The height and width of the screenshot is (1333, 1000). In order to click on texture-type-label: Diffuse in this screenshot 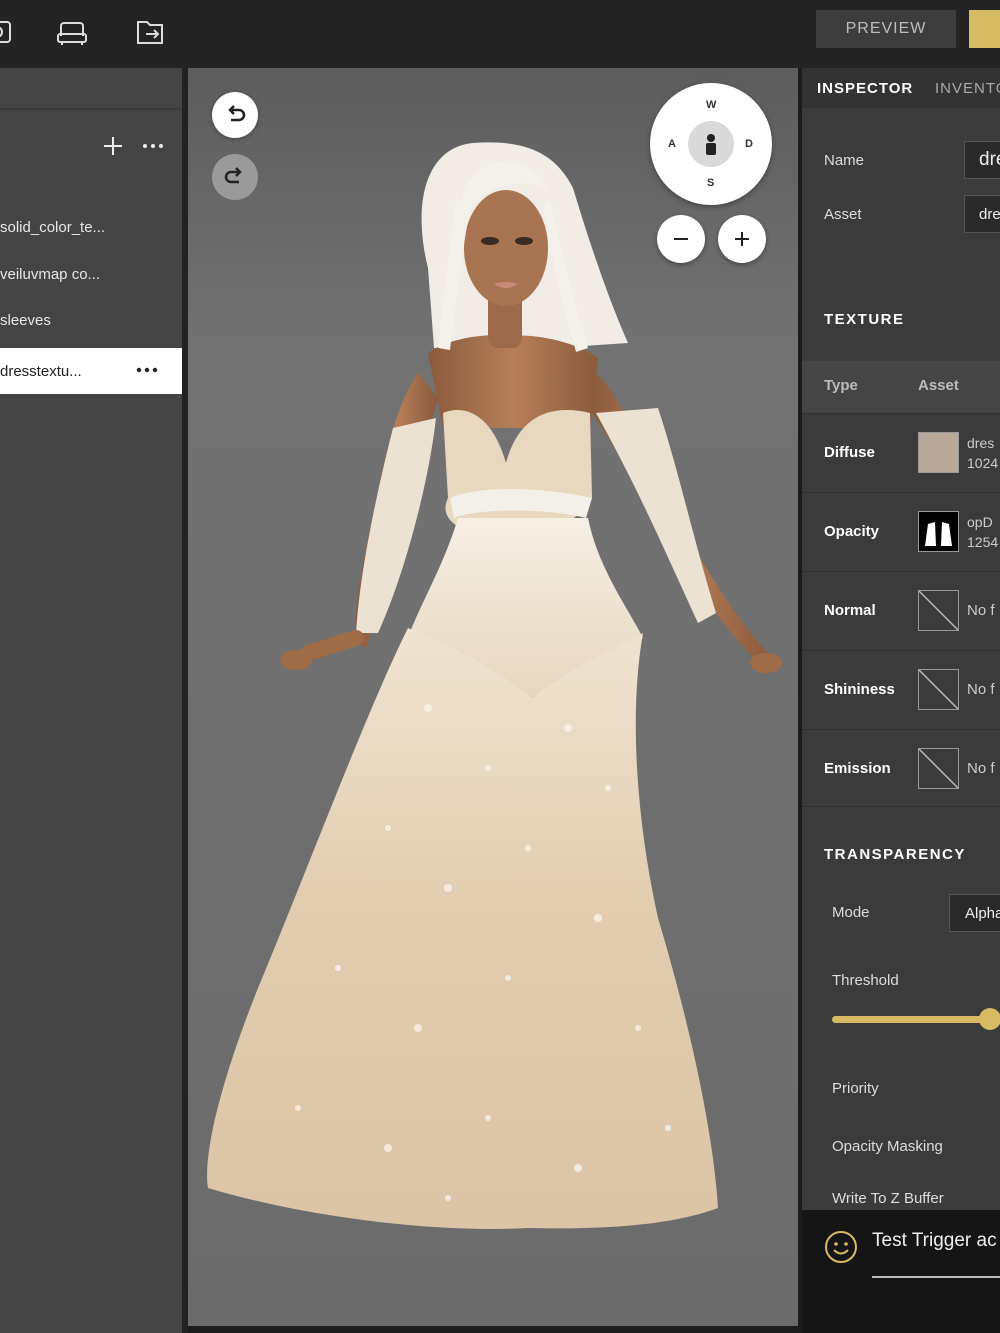, I will do `click(849, 452)`.